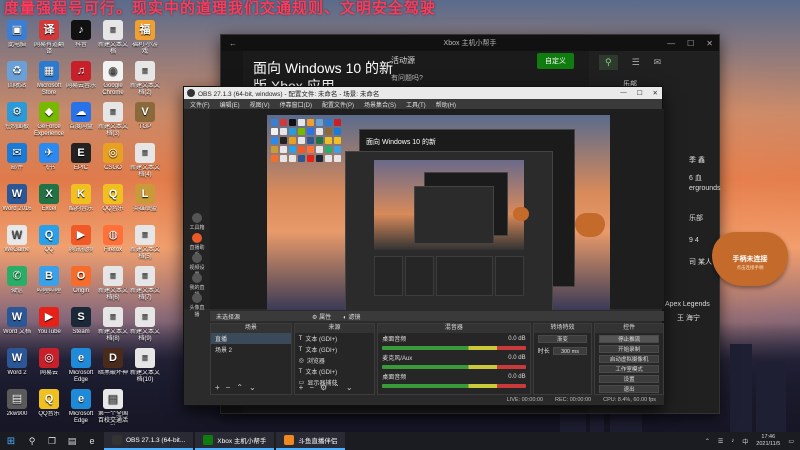 This screenshot has width=800, height=450. I want to click on desktop-icon: ♻ 回收站, so click(17, 79).